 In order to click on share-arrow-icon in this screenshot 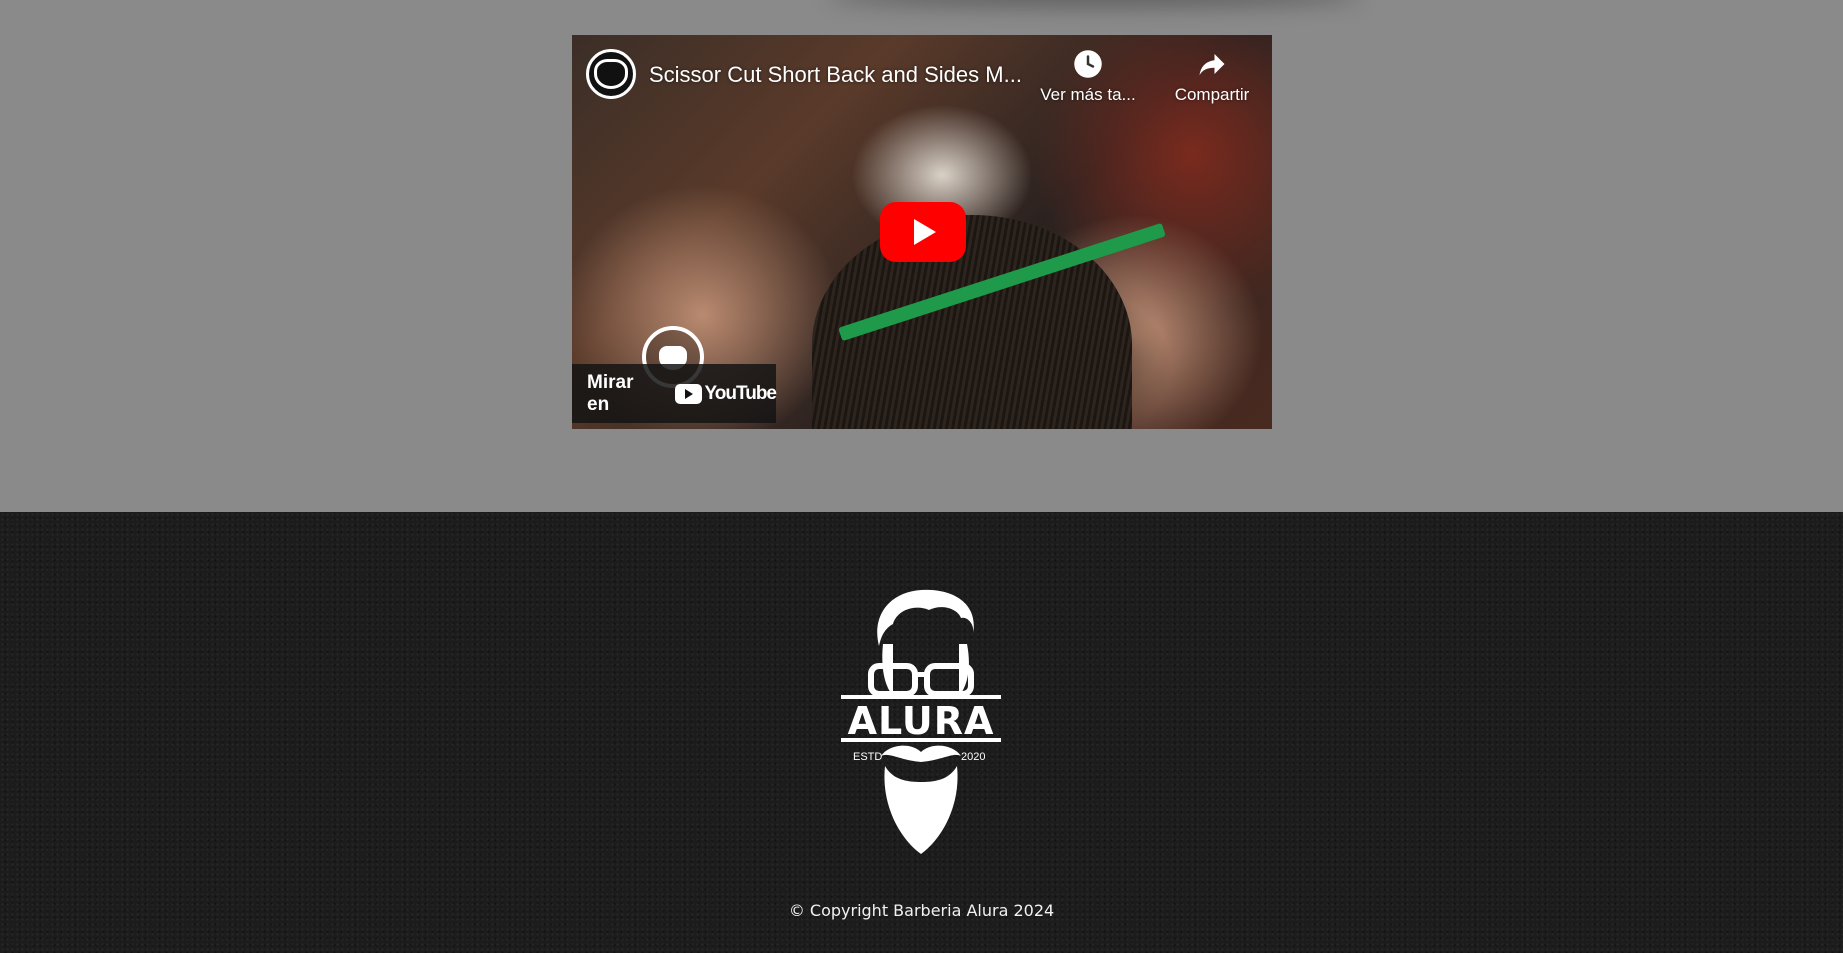, I will do `click(1212, 65)`.